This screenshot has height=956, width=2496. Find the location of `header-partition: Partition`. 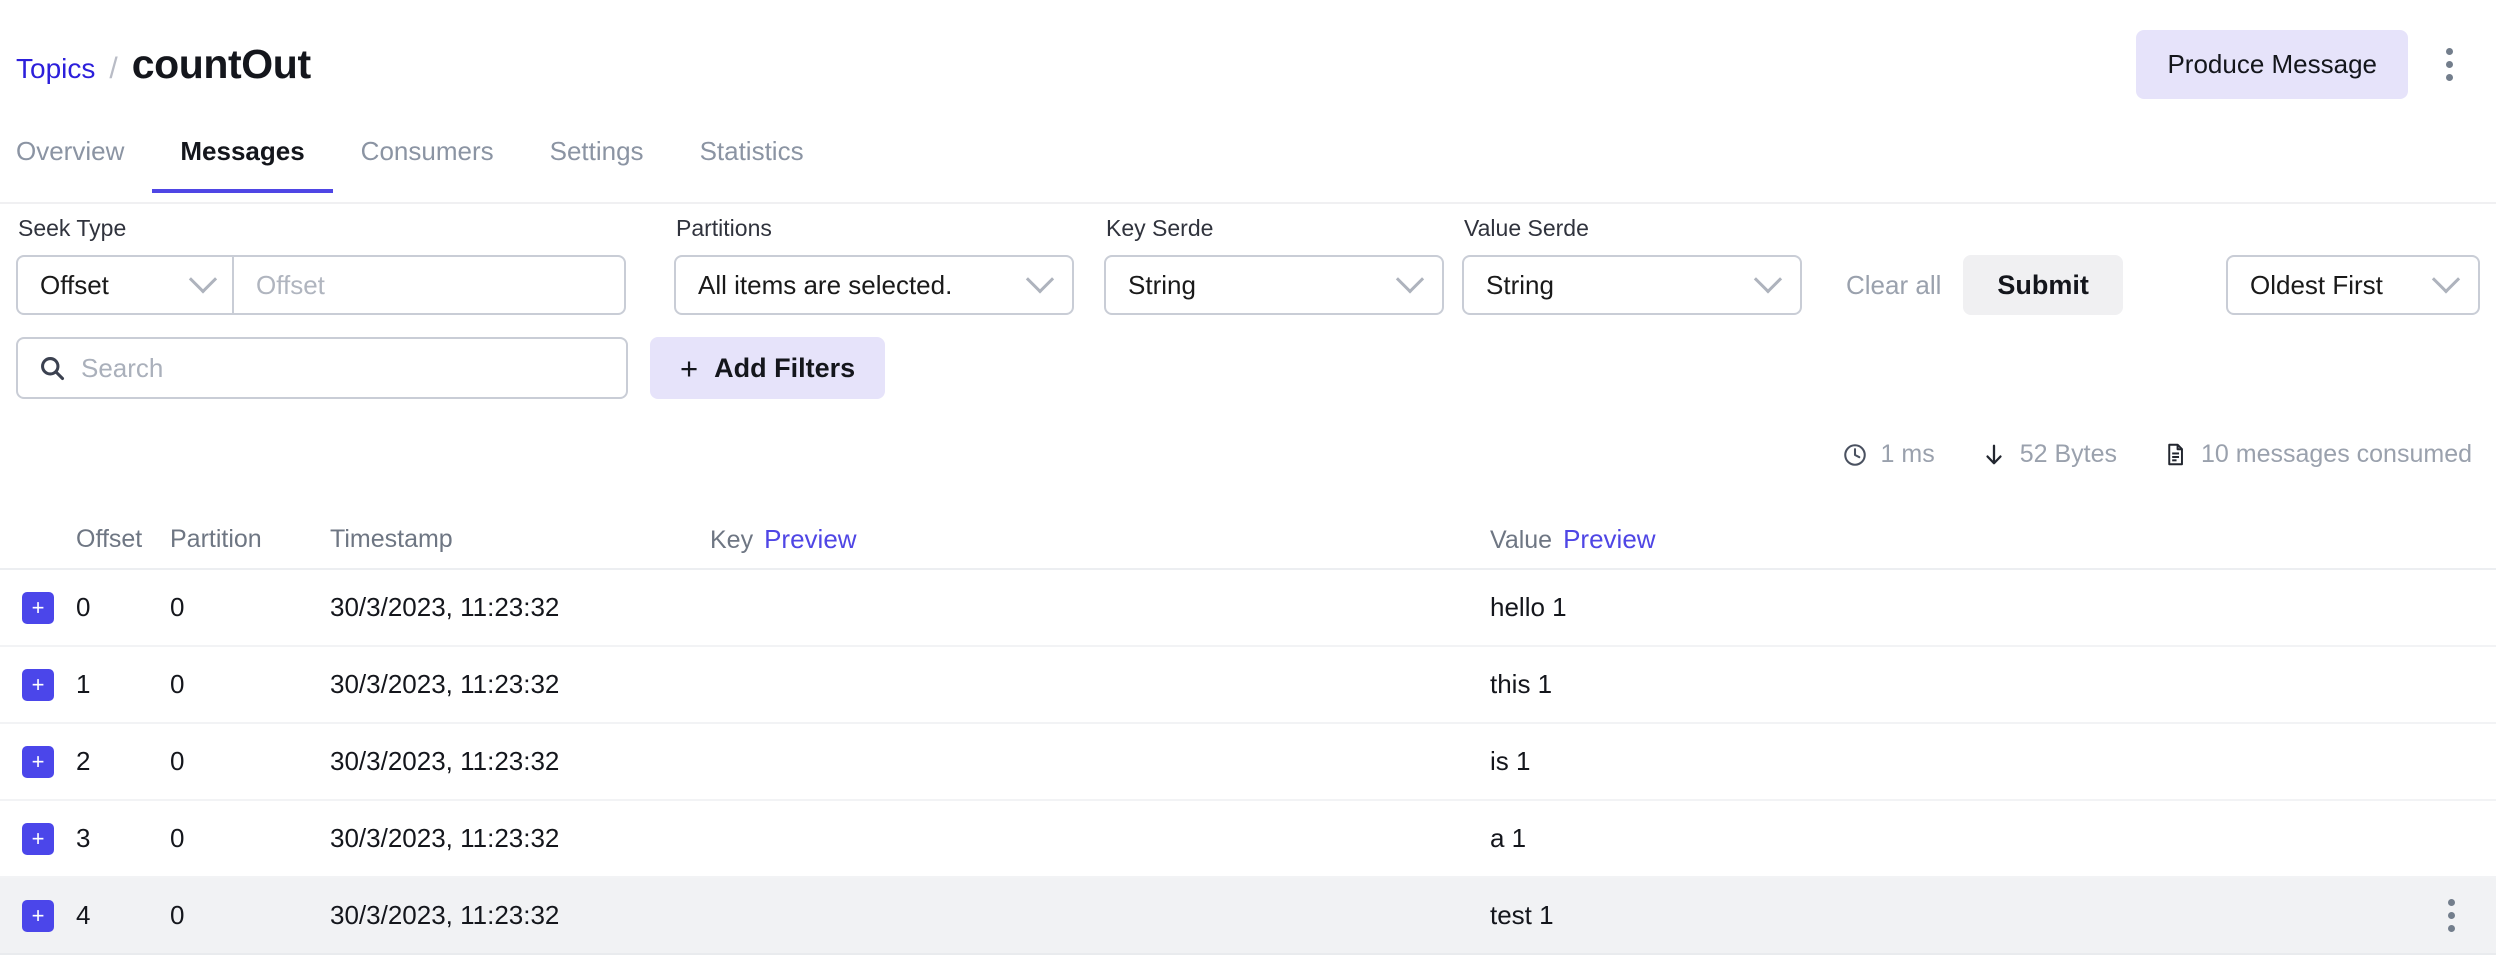

header-partition: Partition is located at coordinates (250, 539).